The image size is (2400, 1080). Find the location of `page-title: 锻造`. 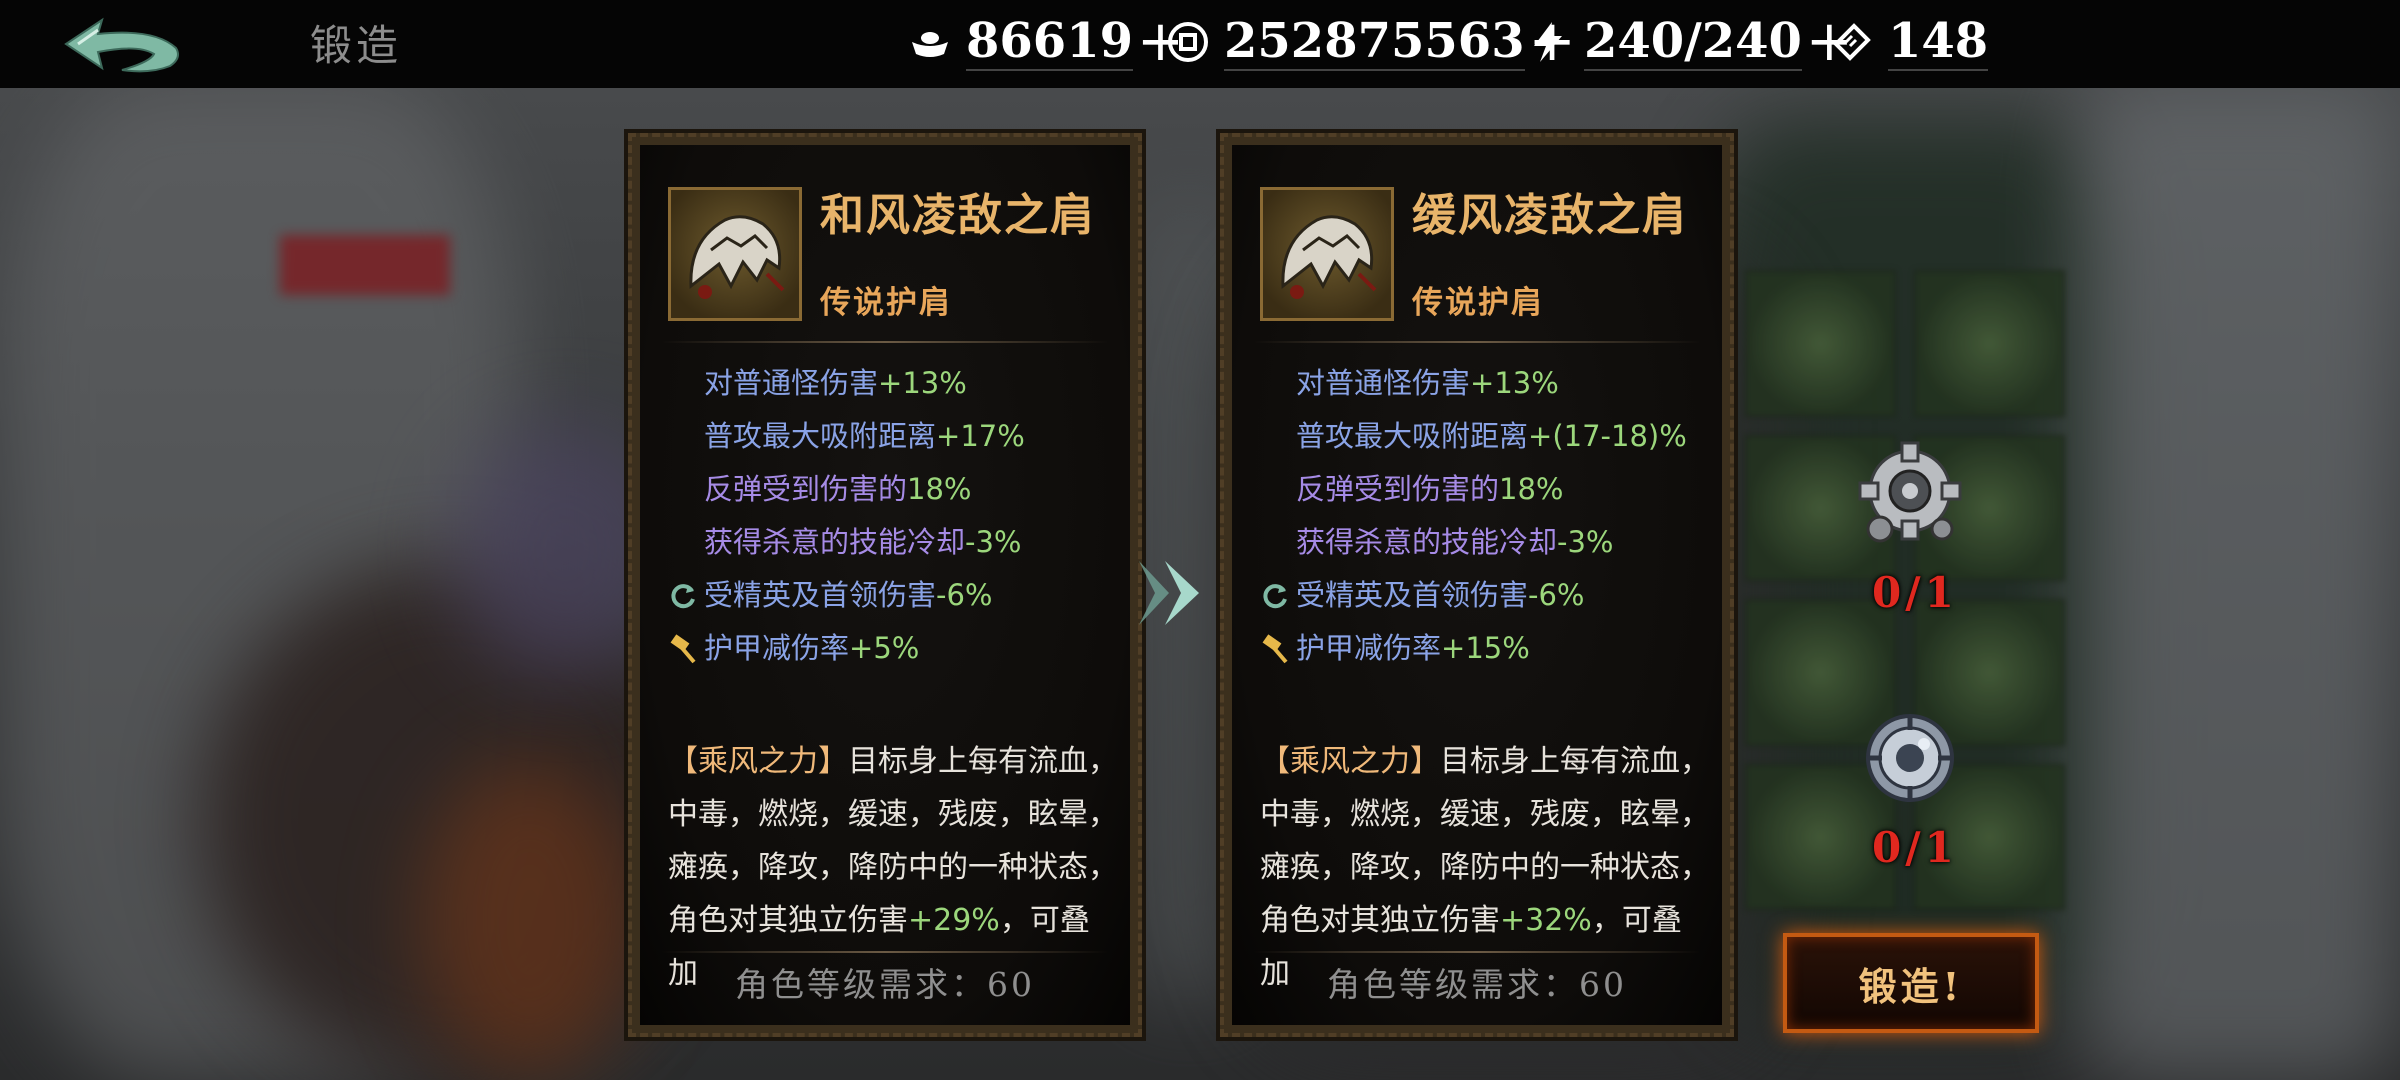

page-title: 锻造 is located at coordinates (356, 45).